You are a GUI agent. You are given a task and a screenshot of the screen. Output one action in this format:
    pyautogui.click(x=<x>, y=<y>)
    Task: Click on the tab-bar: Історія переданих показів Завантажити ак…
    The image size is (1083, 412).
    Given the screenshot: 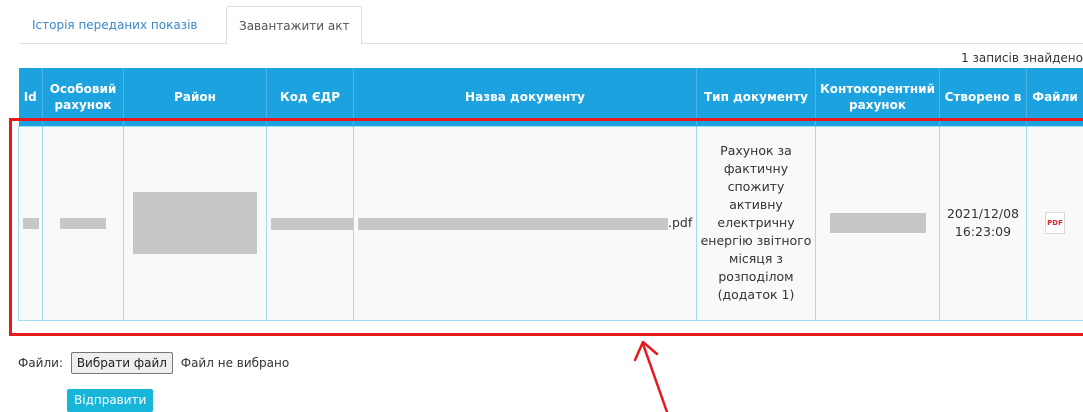 What is the action you would take?
    pyautogui.click(x=551, y=25)
    